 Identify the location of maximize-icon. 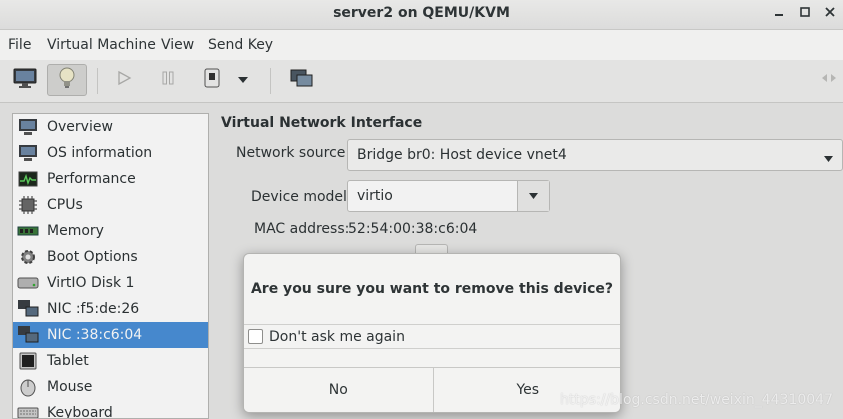
(805, 14).